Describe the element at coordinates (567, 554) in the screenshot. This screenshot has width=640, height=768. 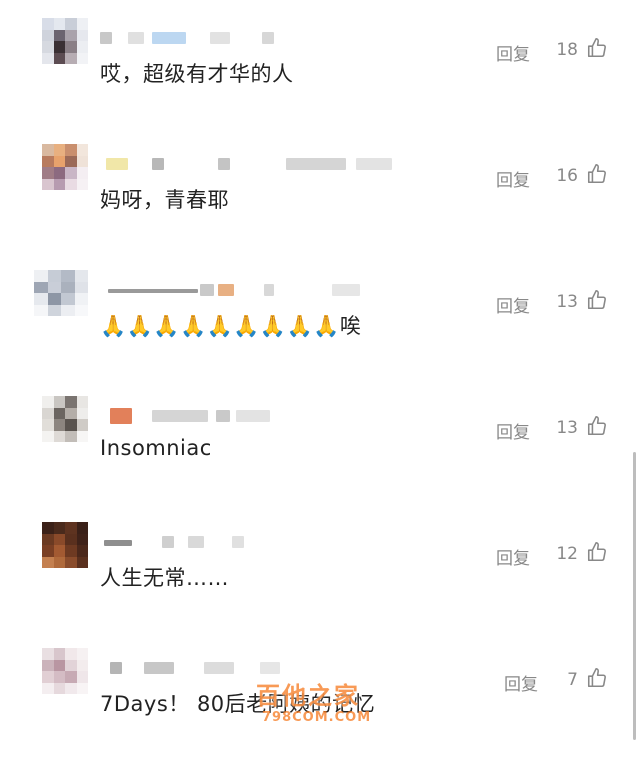
I see `like-count: 12` at that location.